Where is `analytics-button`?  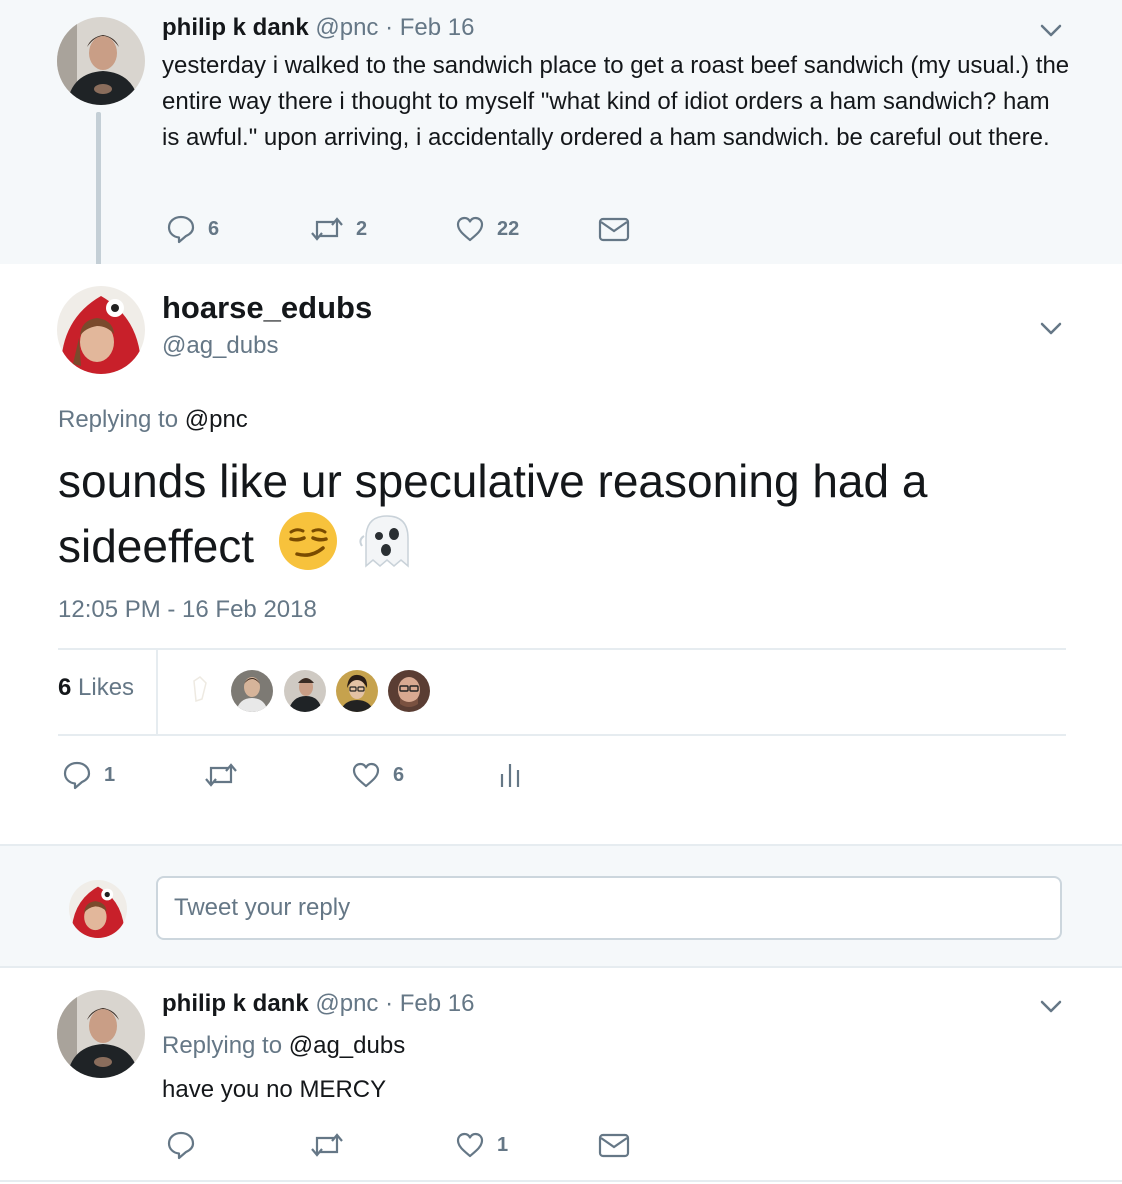 analytics-button is located at coordinates (510, 775).